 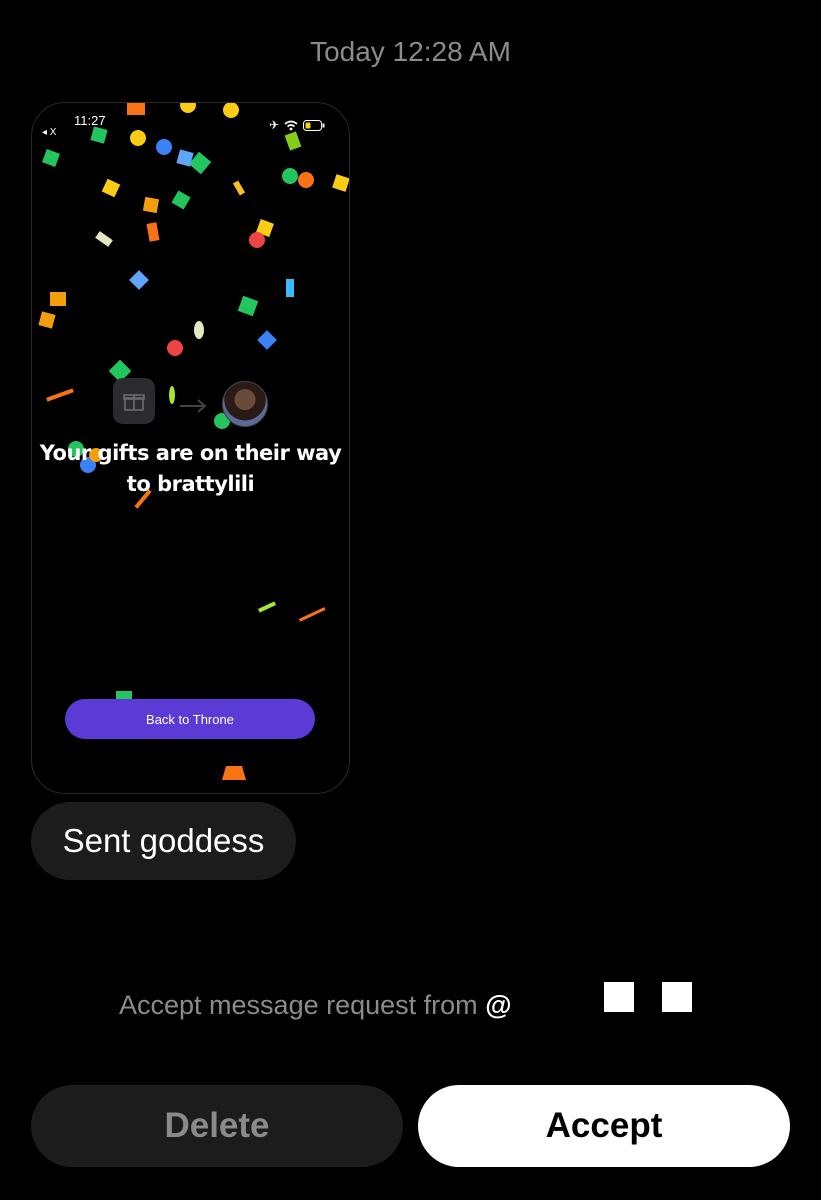 I want to click on arrow-right-icon, so click(x=193, y=406).